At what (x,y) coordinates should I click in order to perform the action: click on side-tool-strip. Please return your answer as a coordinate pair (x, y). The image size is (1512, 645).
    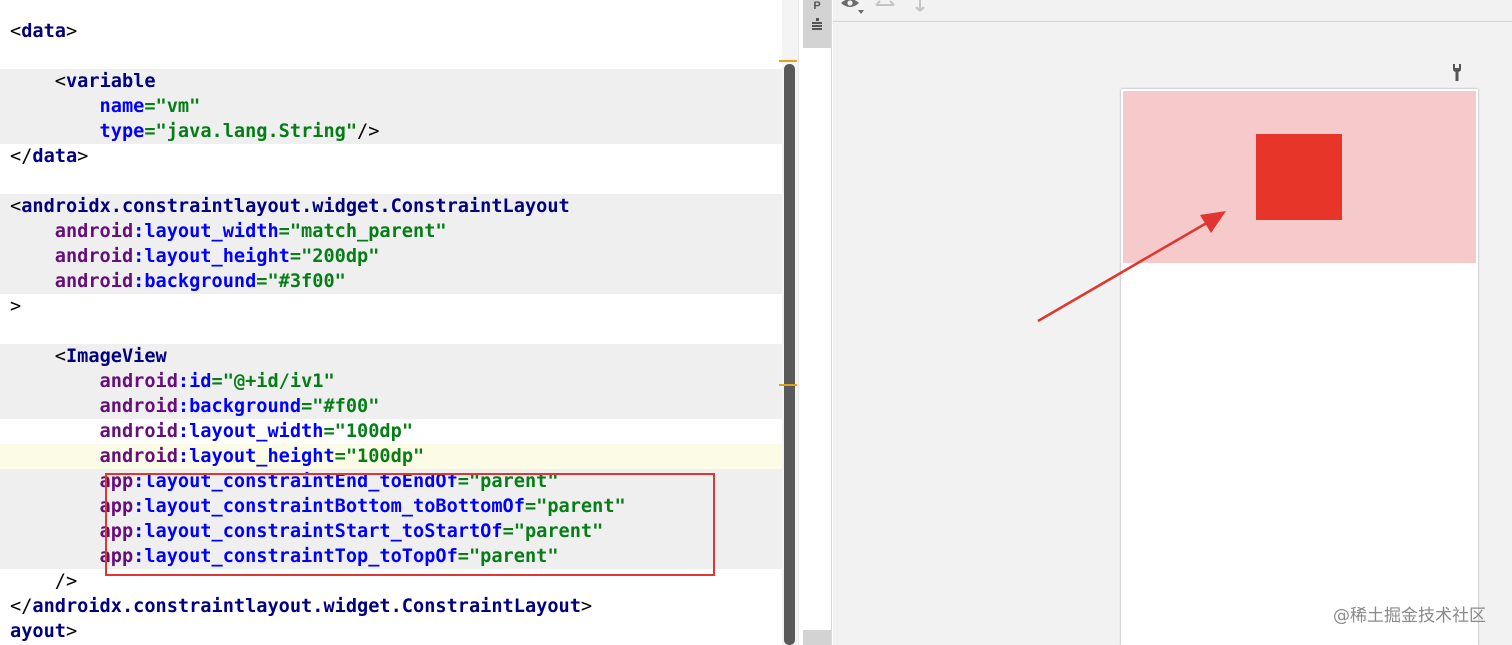
    Looking at the image, I should click on (815, 322).